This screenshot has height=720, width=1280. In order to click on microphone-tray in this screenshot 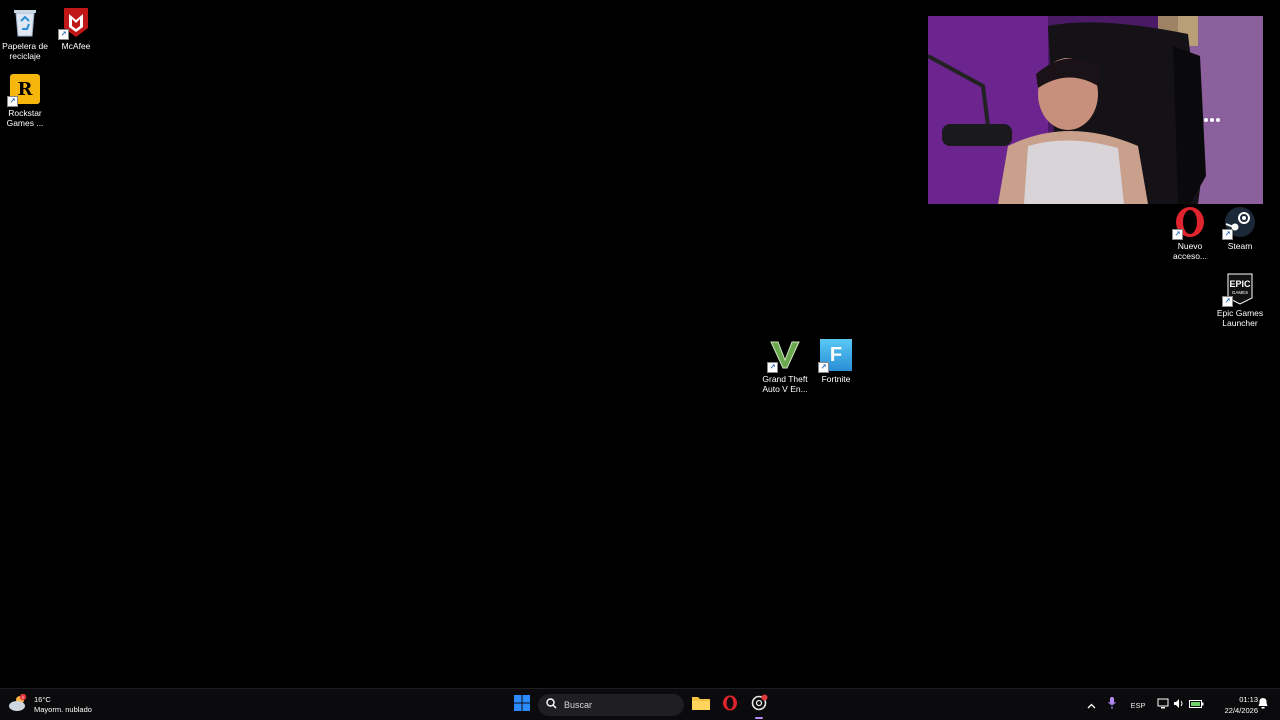, I will do `click(1112, 705)`.